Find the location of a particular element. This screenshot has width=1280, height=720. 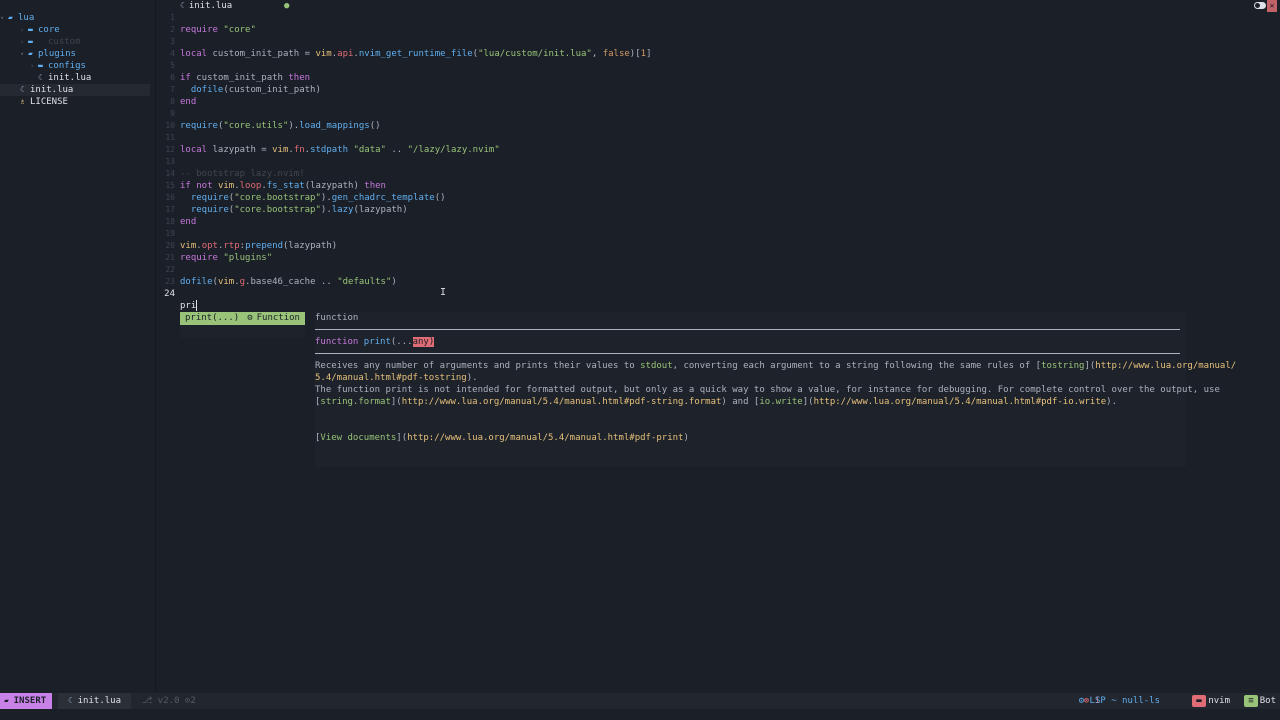

doc-paragraph: 5.4/manual.html#pdf-tostring). is located at coordinates (396, 378).